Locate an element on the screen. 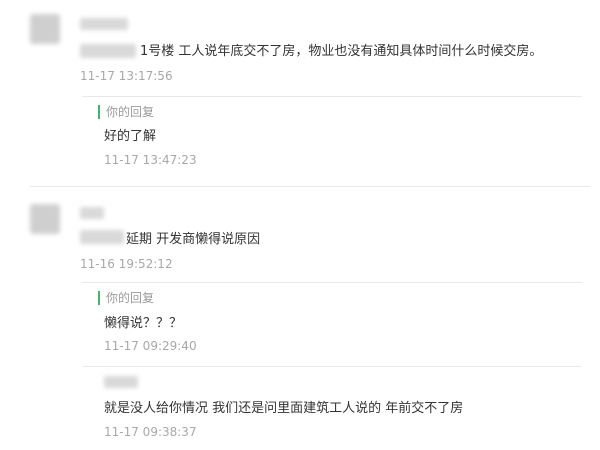 The width and height of the screenshot is (600, 450). comment-timestamp: 11-17 13:17:56 is located at coordinates (126, 76).